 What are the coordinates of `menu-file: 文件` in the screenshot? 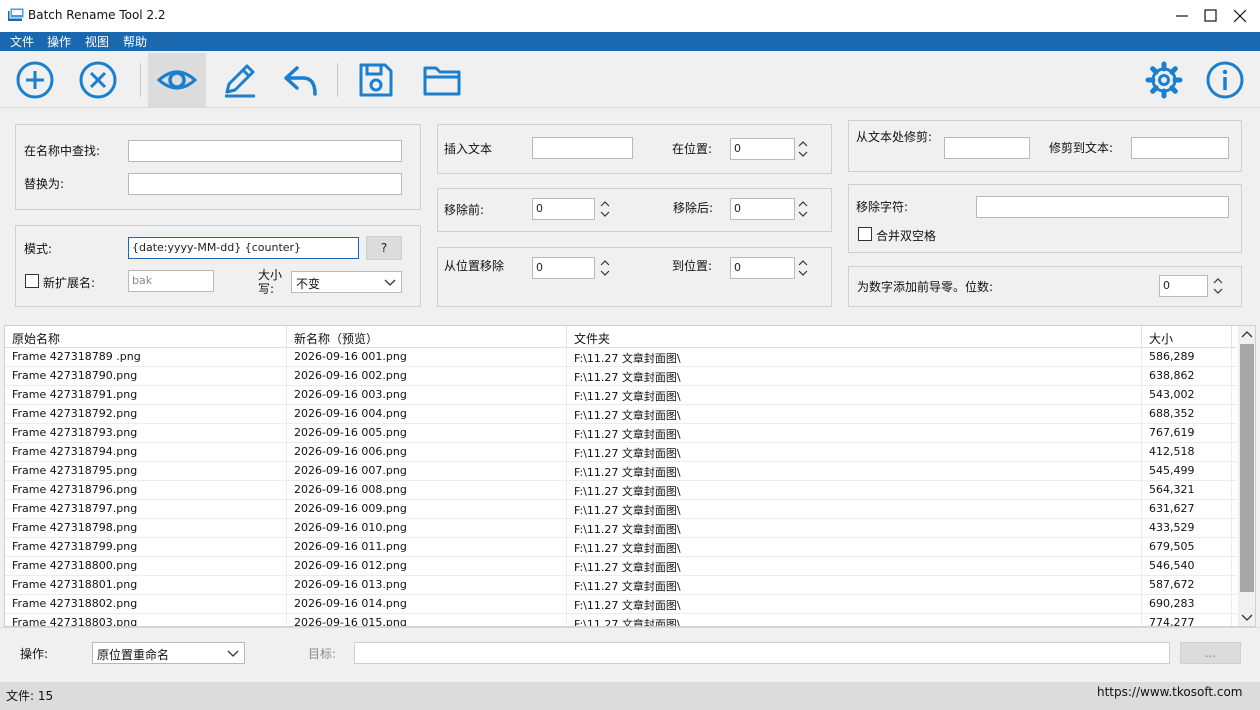 It's located at (22, 41).